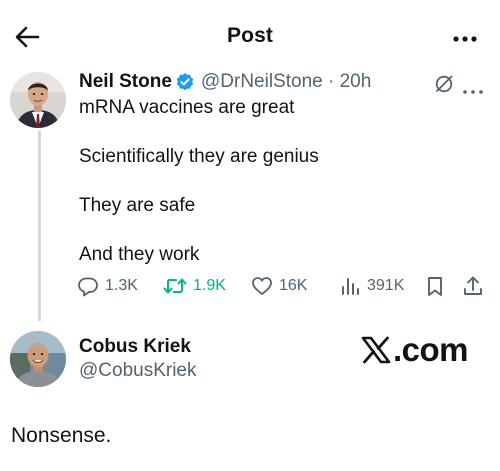 This screenshot has width=500, height=471. What do you see at coordinates (376, 350) in the screenshot?
I see `x-logo-icon` at bounding box center [376, 350].